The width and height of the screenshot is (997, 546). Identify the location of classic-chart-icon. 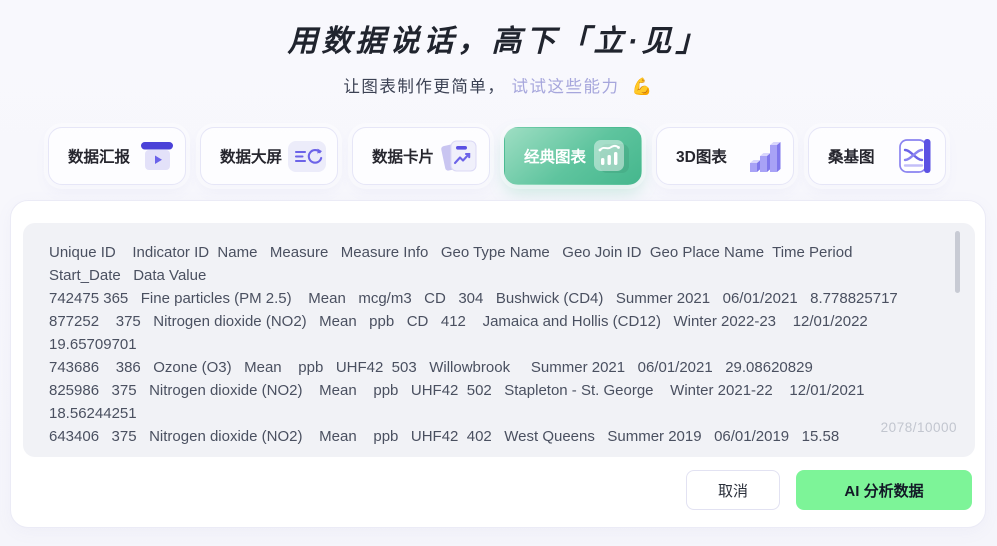
(611, 156).